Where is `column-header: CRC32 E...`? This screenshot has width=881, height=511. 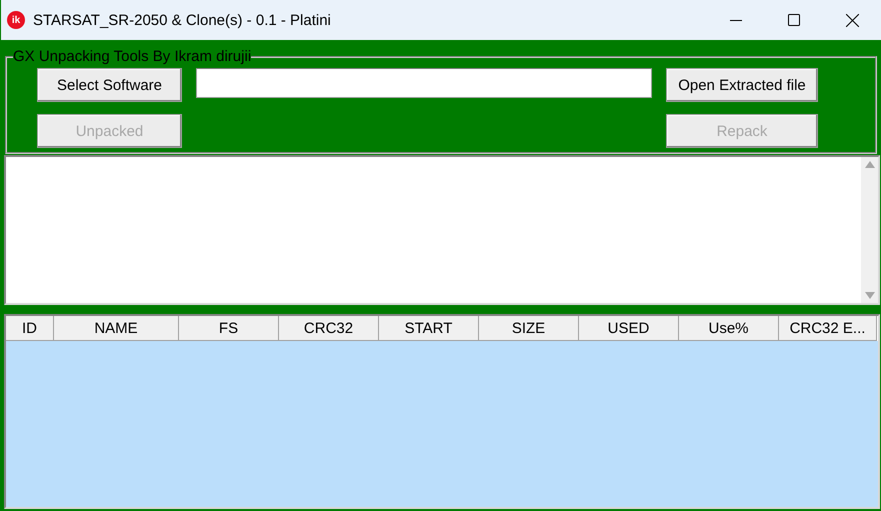 column-header: CRC32 E... is located at coordinates (828, 328).